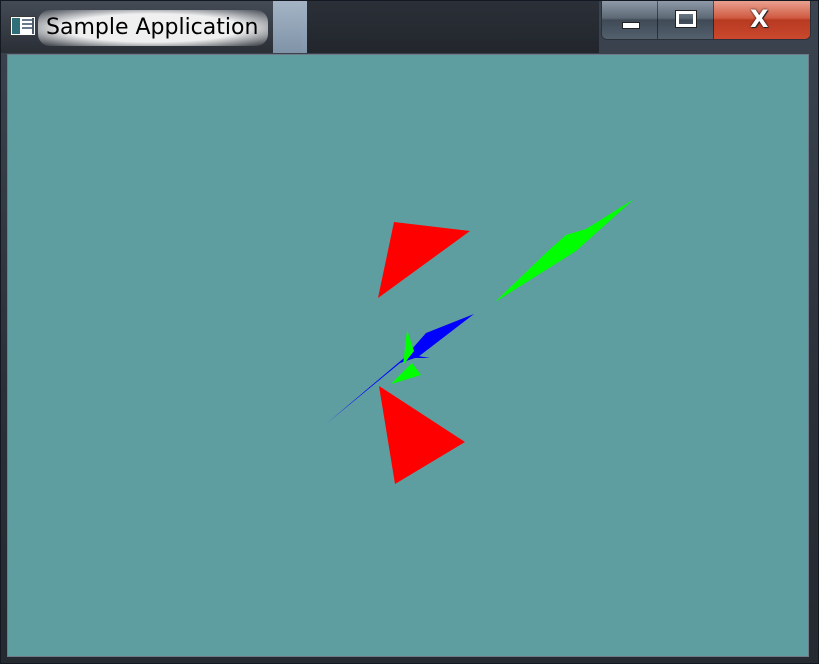 The height and width of the screenshot is (664, 819). I want to click on title-bar: Sample Application X, so click(410, 27).